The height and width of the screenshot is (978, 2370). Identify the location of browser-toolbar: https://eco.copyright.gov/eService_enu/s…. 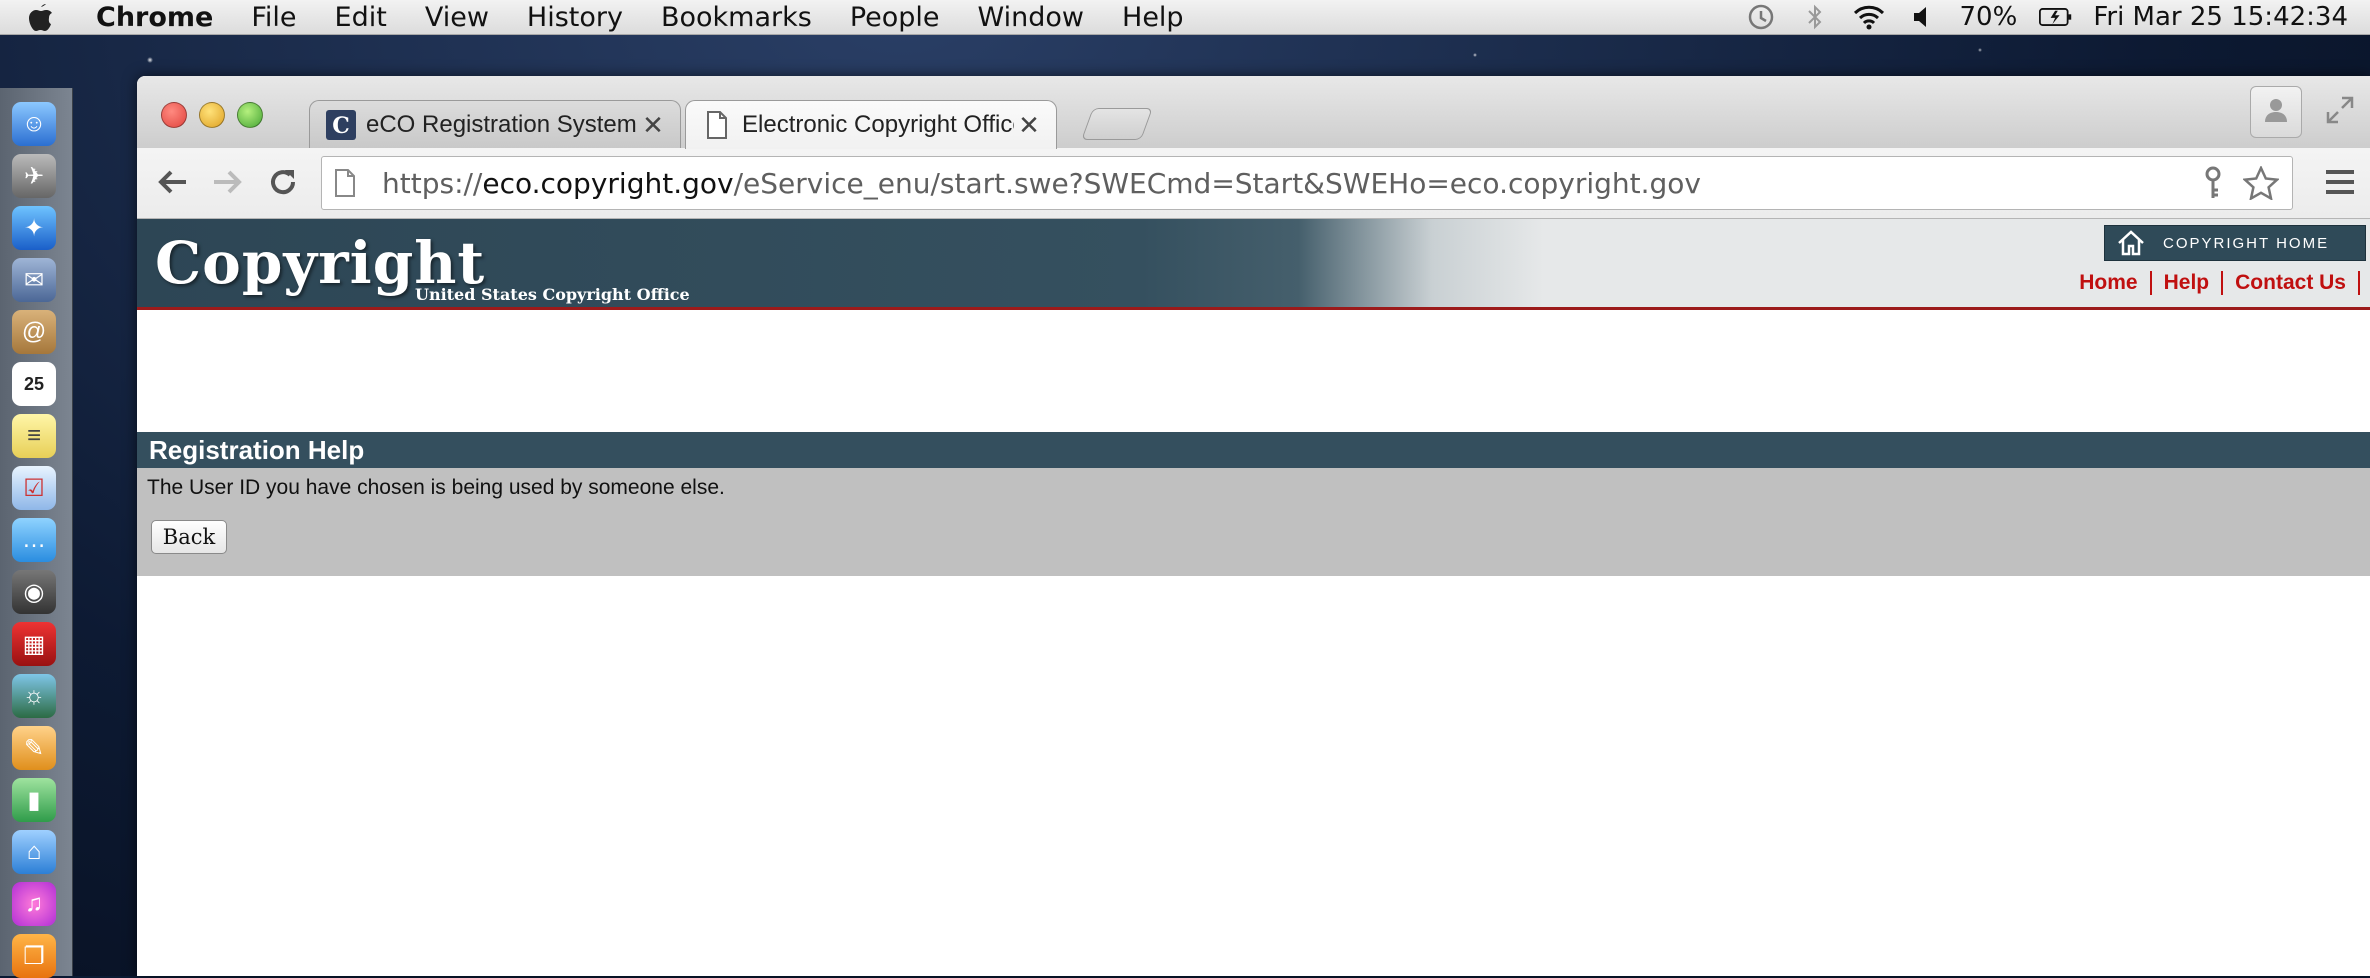
(1253, 183).